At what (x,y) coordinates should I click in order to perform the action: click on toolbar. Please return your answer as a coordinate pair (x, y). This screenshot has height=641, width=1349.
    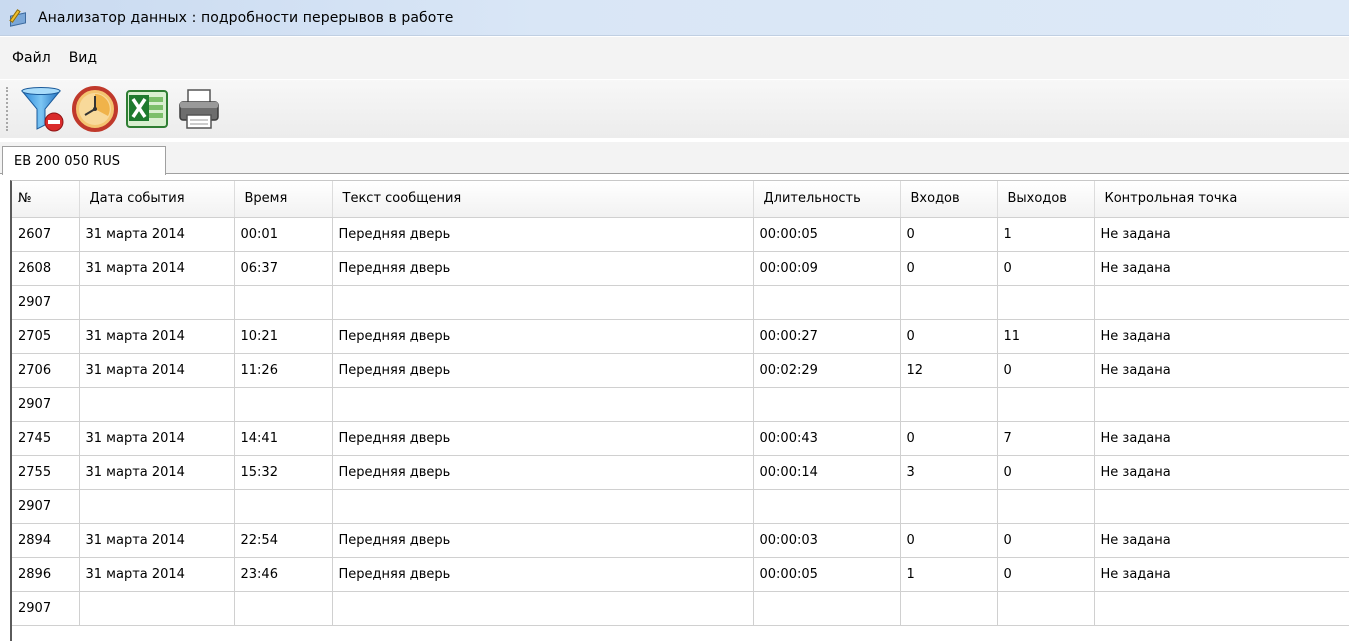
    Looking at the image, I should click on (674, 109).